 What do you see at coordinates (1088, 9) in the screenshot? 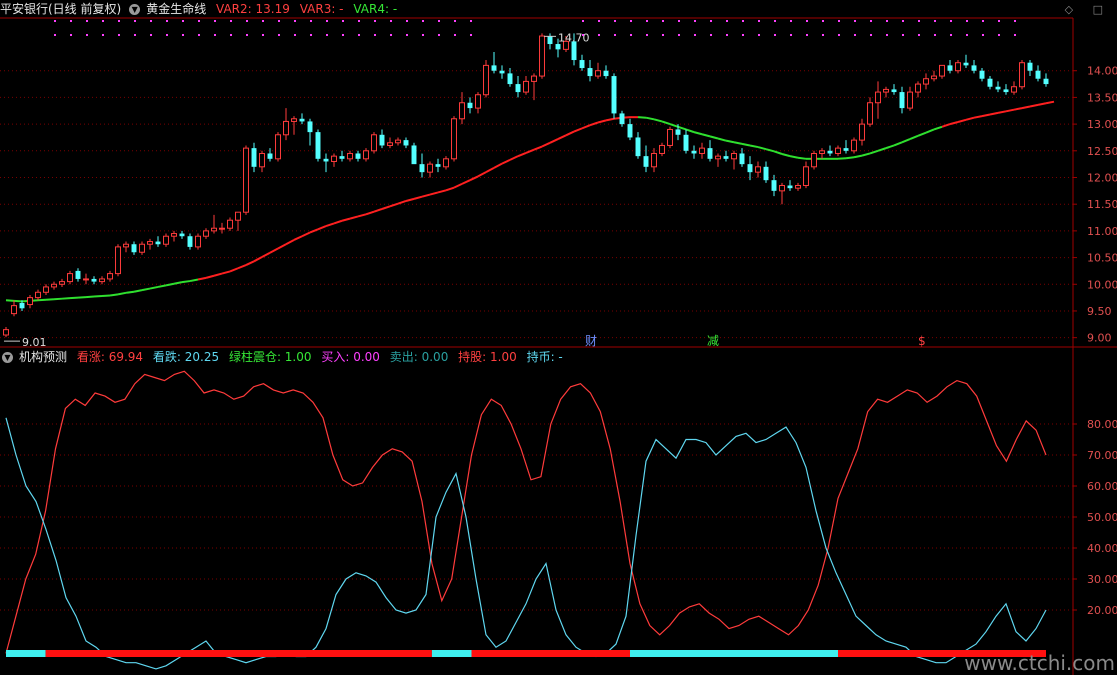
I see `window-controls: ◇ □` at bounding box center [1088, 9].